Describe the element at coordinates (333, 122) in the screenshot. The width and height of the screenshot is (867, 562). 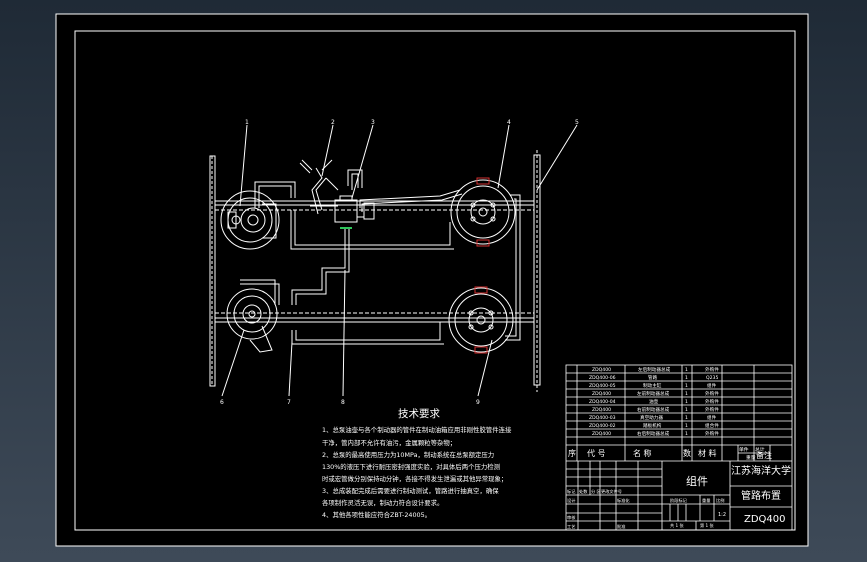
I see `callout-number: 2` at that location.